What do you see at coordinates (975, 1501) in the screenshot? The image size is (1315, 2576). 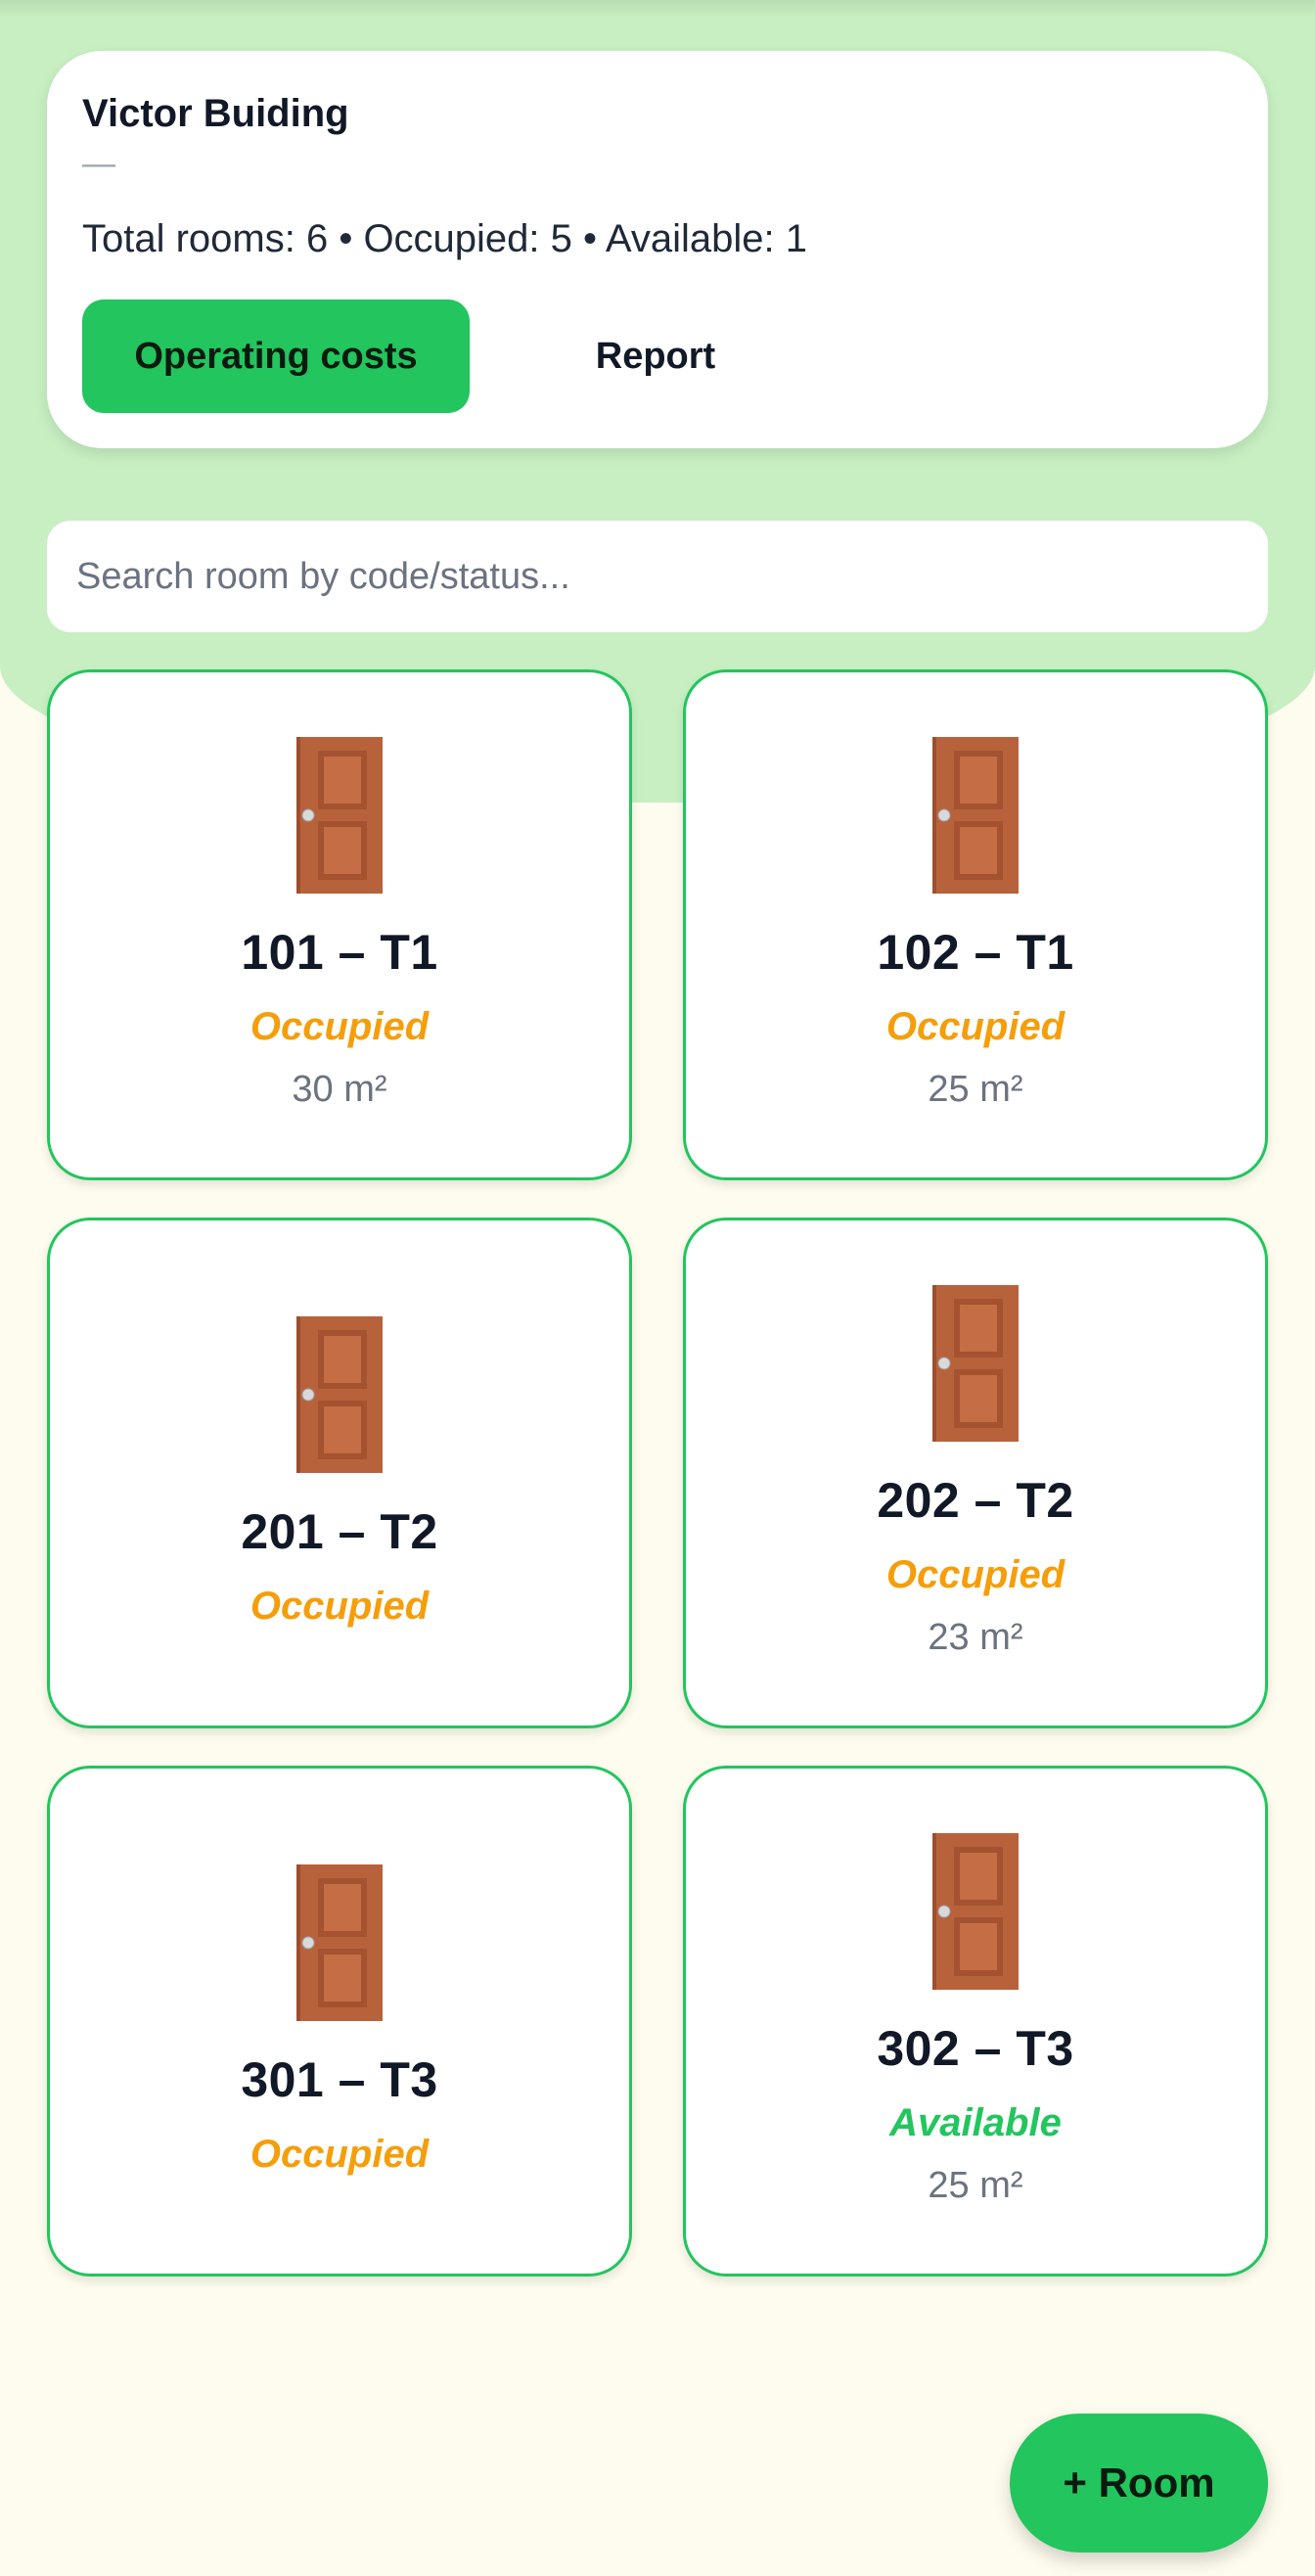 I see `room-code: 202 – T2` at bounding box center [975, 1501].